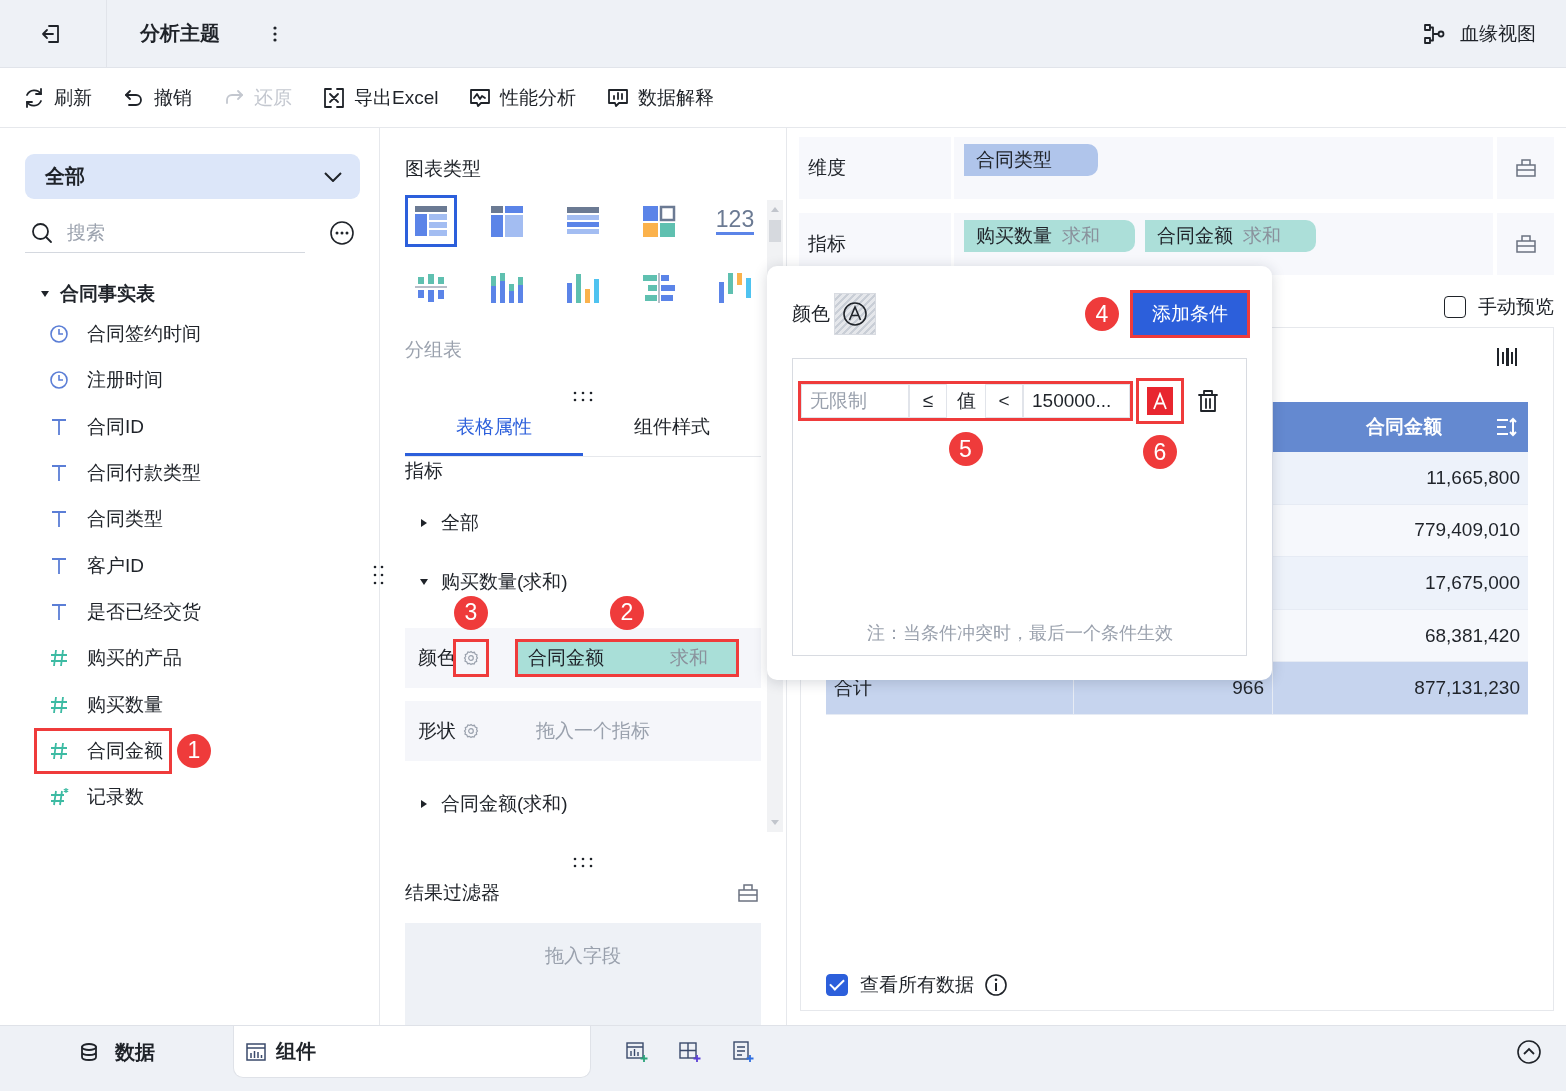 The width and height of the screenshot is (1566, 1091). Describe the element at coordinates (827, 244) in the screenshot. I see `shelf-label: 指标` at that location.